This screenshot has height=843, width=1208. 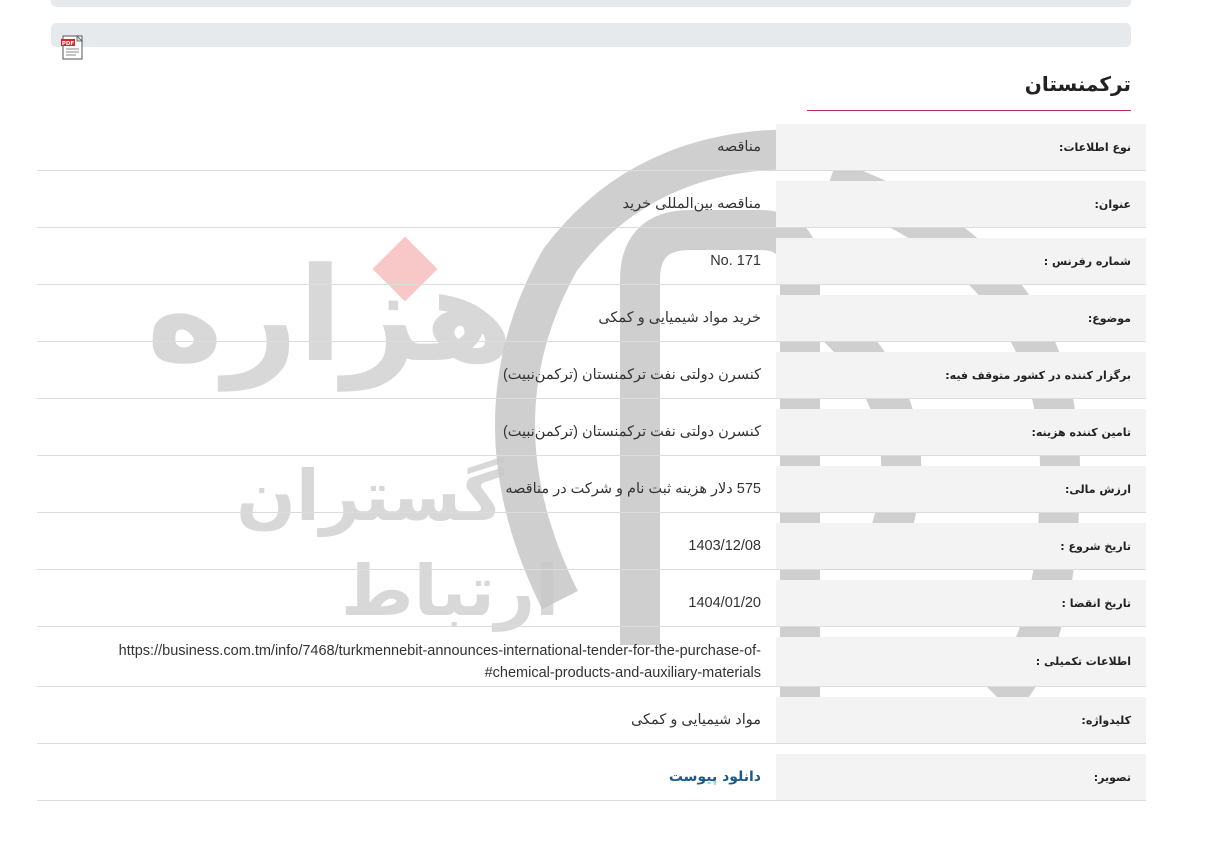 I want to click on row-label: موضوع:, so click(x=961, y=318).